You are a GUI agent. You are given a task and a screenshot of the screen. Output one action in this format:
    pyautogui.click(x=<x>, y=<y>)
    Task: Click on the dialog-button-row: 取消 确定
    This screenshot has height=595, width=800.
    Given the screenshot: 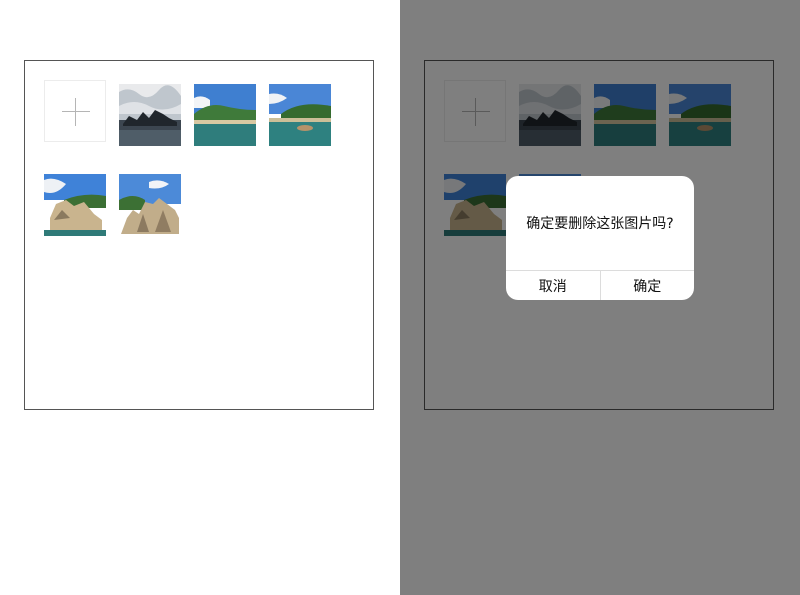 What is the action you would take?
    pyautogui.click(x=600, y=285)
    